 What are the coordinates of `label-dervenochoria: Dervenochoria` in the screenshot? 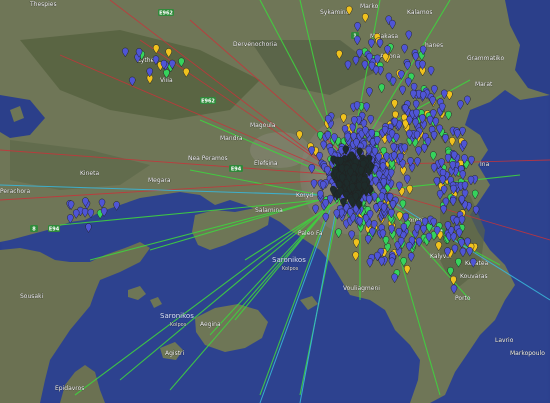 It's located at (255, 44).